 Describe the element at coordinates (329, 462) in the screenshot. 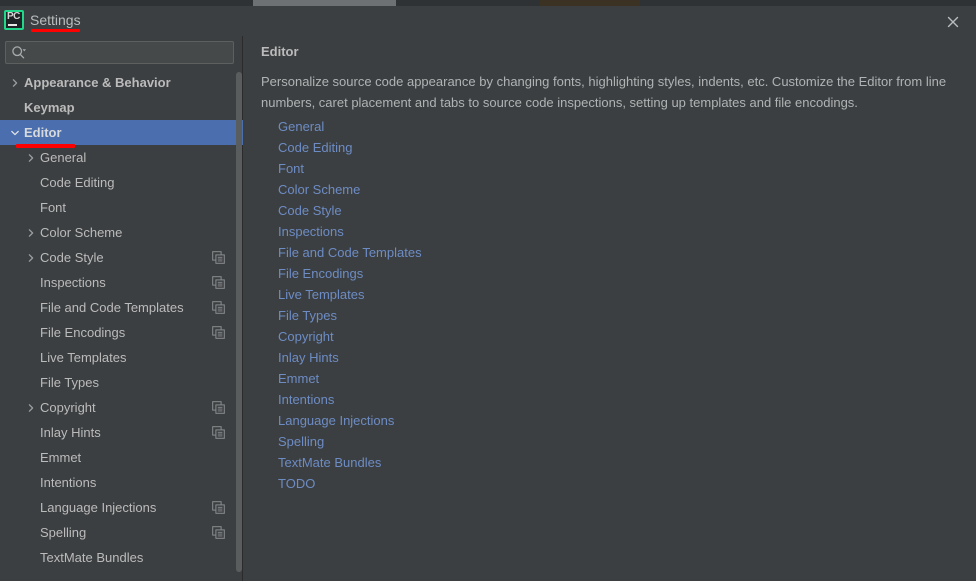

I see `link-textmate-bundles: TextMate Bundles` at that location.